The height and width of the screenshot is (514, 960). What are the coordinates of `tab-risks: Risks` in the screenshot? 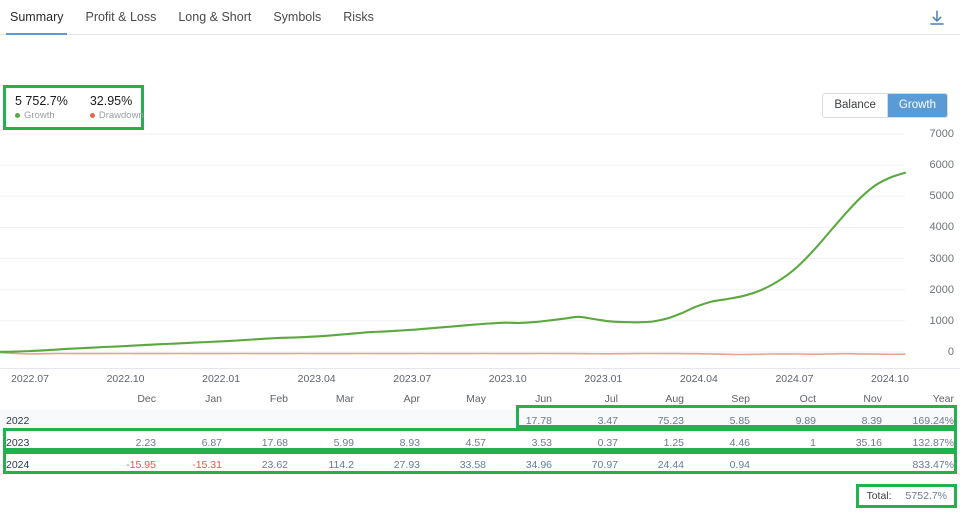 It's located at (358, 17).